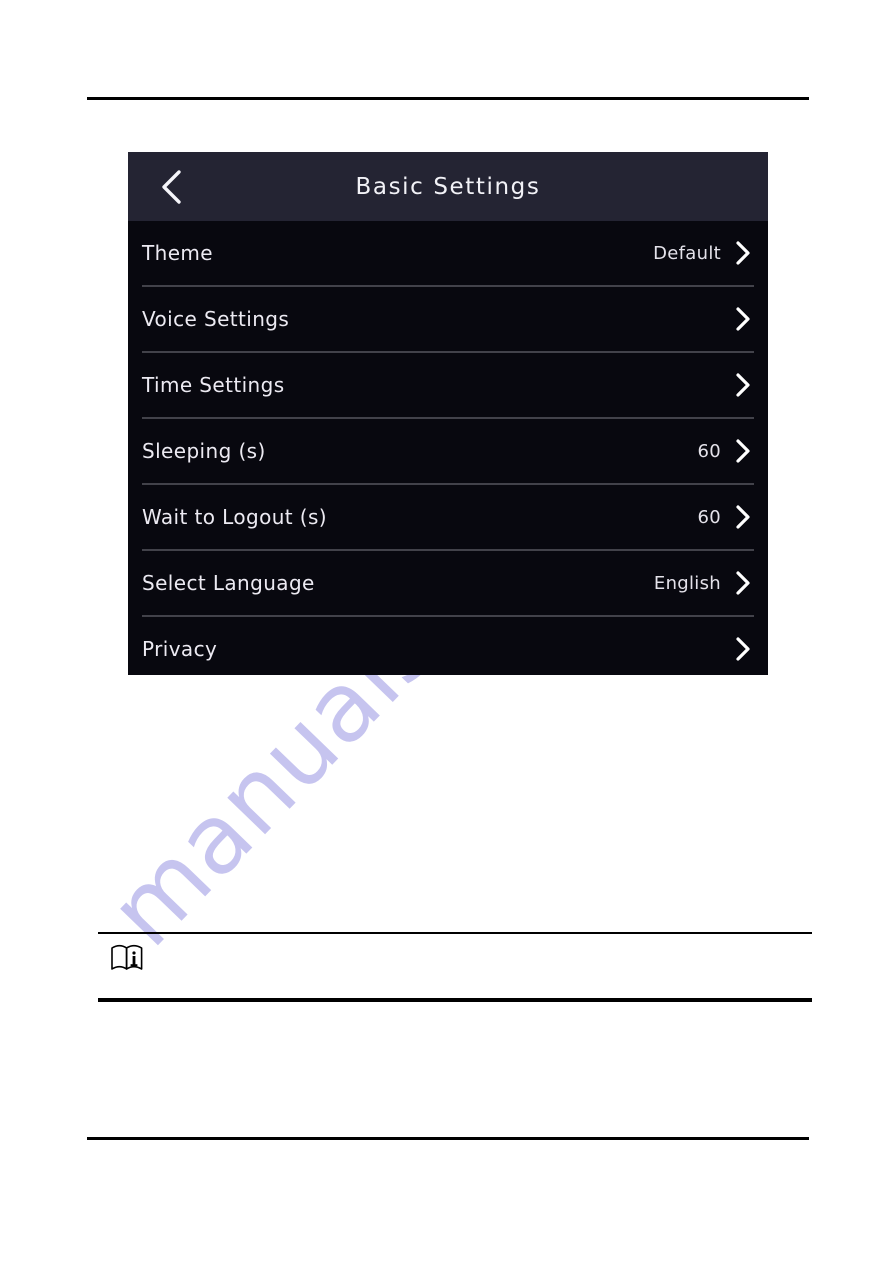 The image size is (886, 1264). Describe the element at coordinates (204, 451) in the screenshot. I see `list-item-label: Sleeping (s)` at that location.